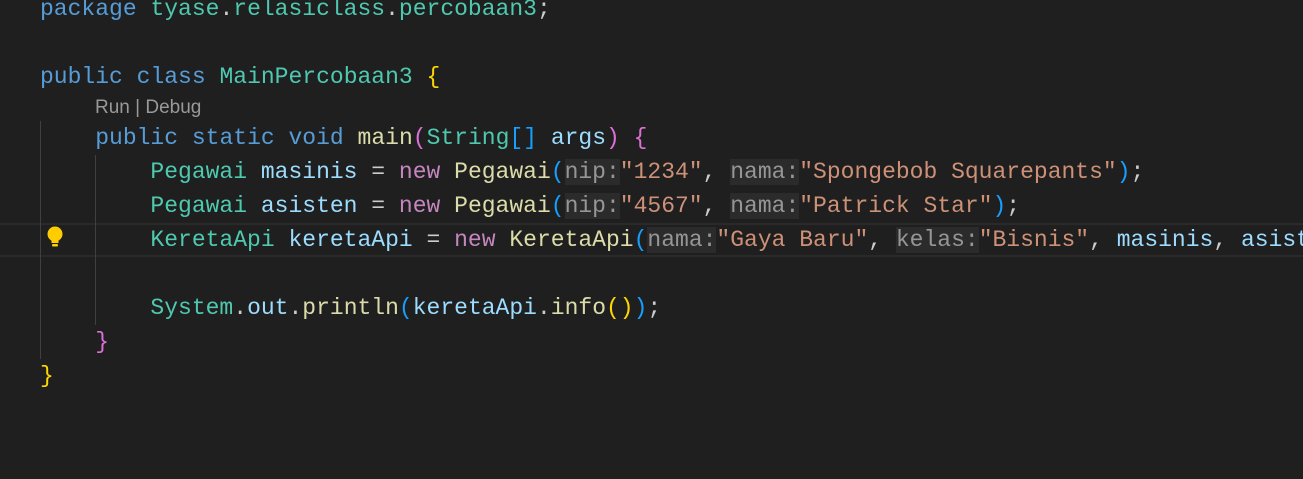 This screenshot has width=1303, height=479. I want to click on bracket: [], so click(523, 138).